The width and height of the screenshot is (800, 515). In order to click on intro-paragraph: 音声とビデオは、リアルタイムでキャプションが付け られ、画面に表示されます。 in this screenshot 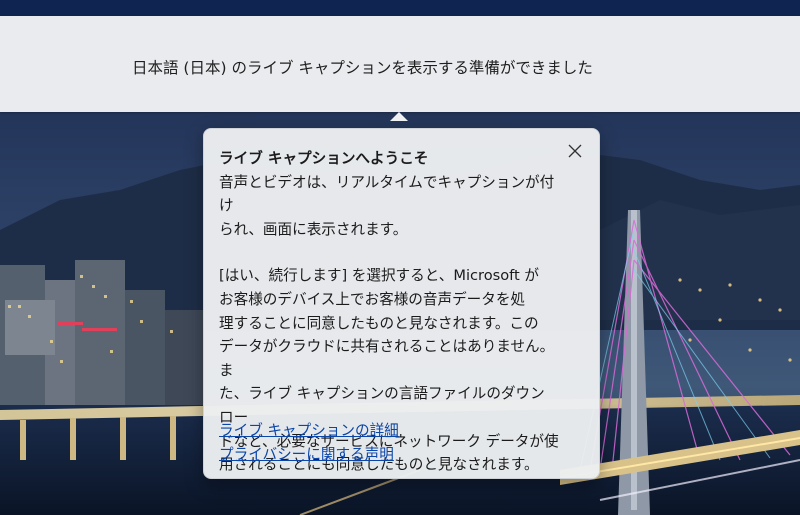, I will do `click(389, 206)`.